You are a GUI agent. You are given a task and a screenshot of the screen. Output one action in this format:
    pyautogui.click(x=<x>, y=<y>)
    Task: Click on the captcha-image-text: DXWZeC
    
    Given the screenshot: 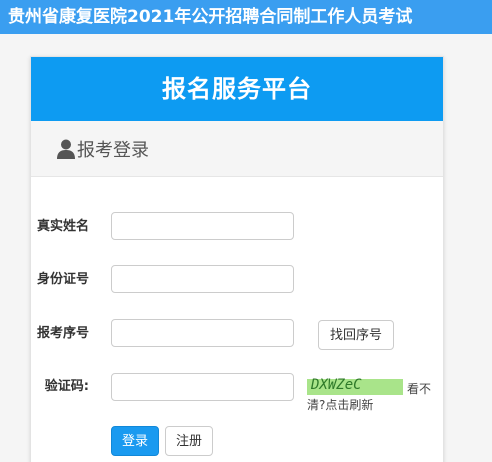 What is the action you would take?
    pyautogui.click(x=336, y=385)
    